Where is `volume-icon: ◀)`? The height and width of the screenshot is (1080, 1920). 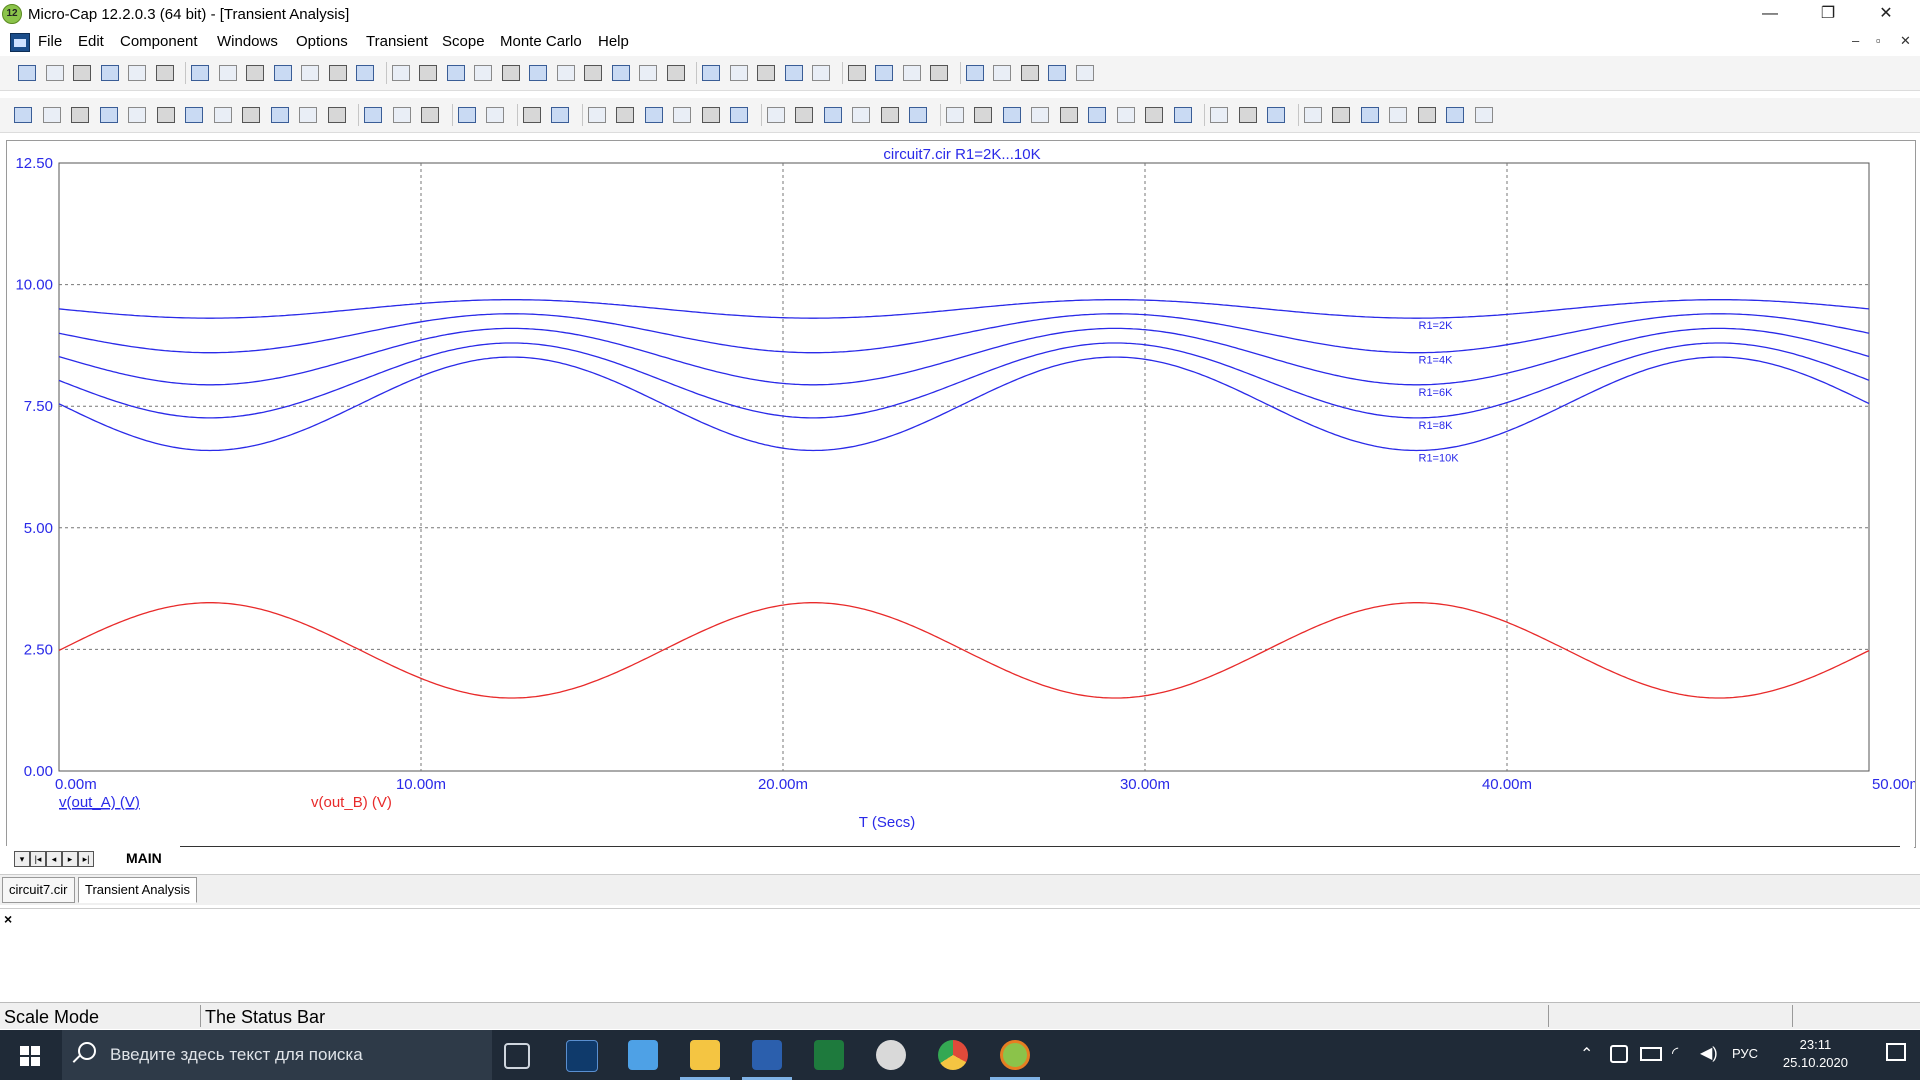 volume-icon: ◀) is located at coordinates (1709, 1053).